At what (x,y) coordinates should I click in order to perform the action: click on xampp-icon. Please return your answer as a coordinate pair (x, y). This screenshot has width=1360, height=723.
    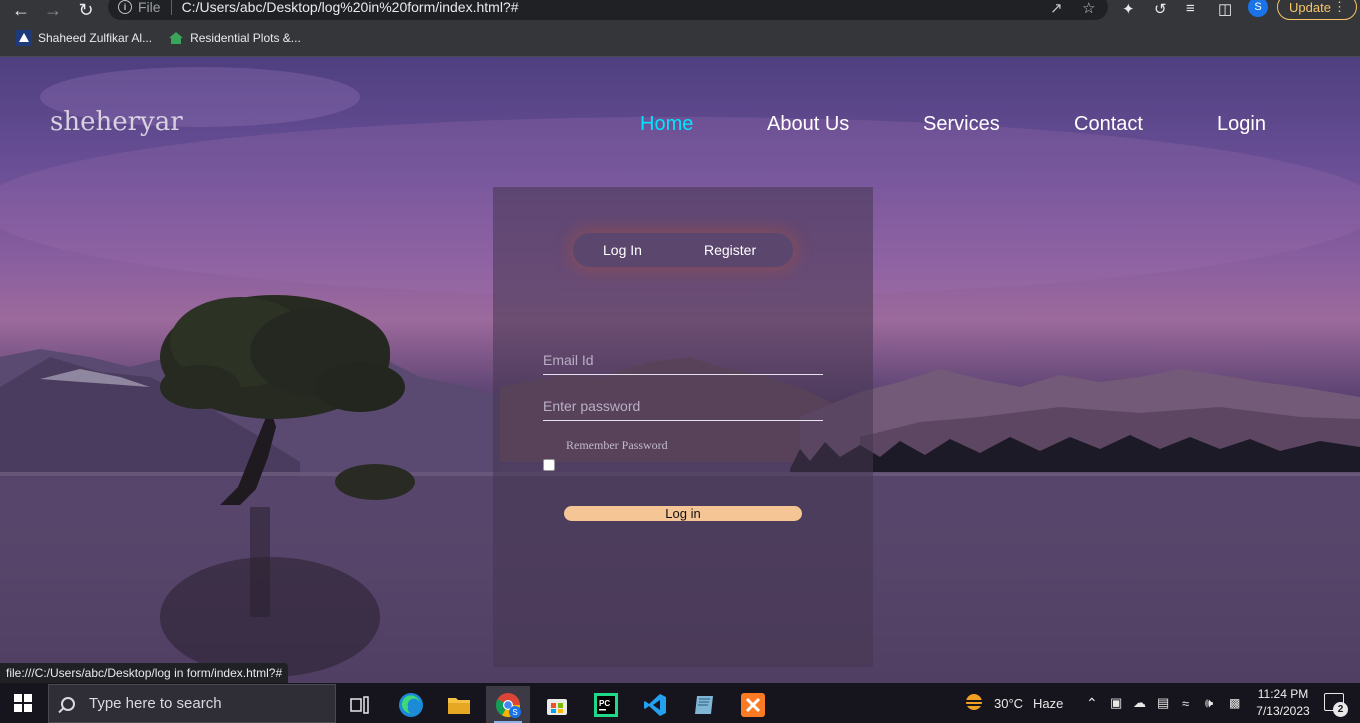
    Looking at the image, I should click on (753, 704).